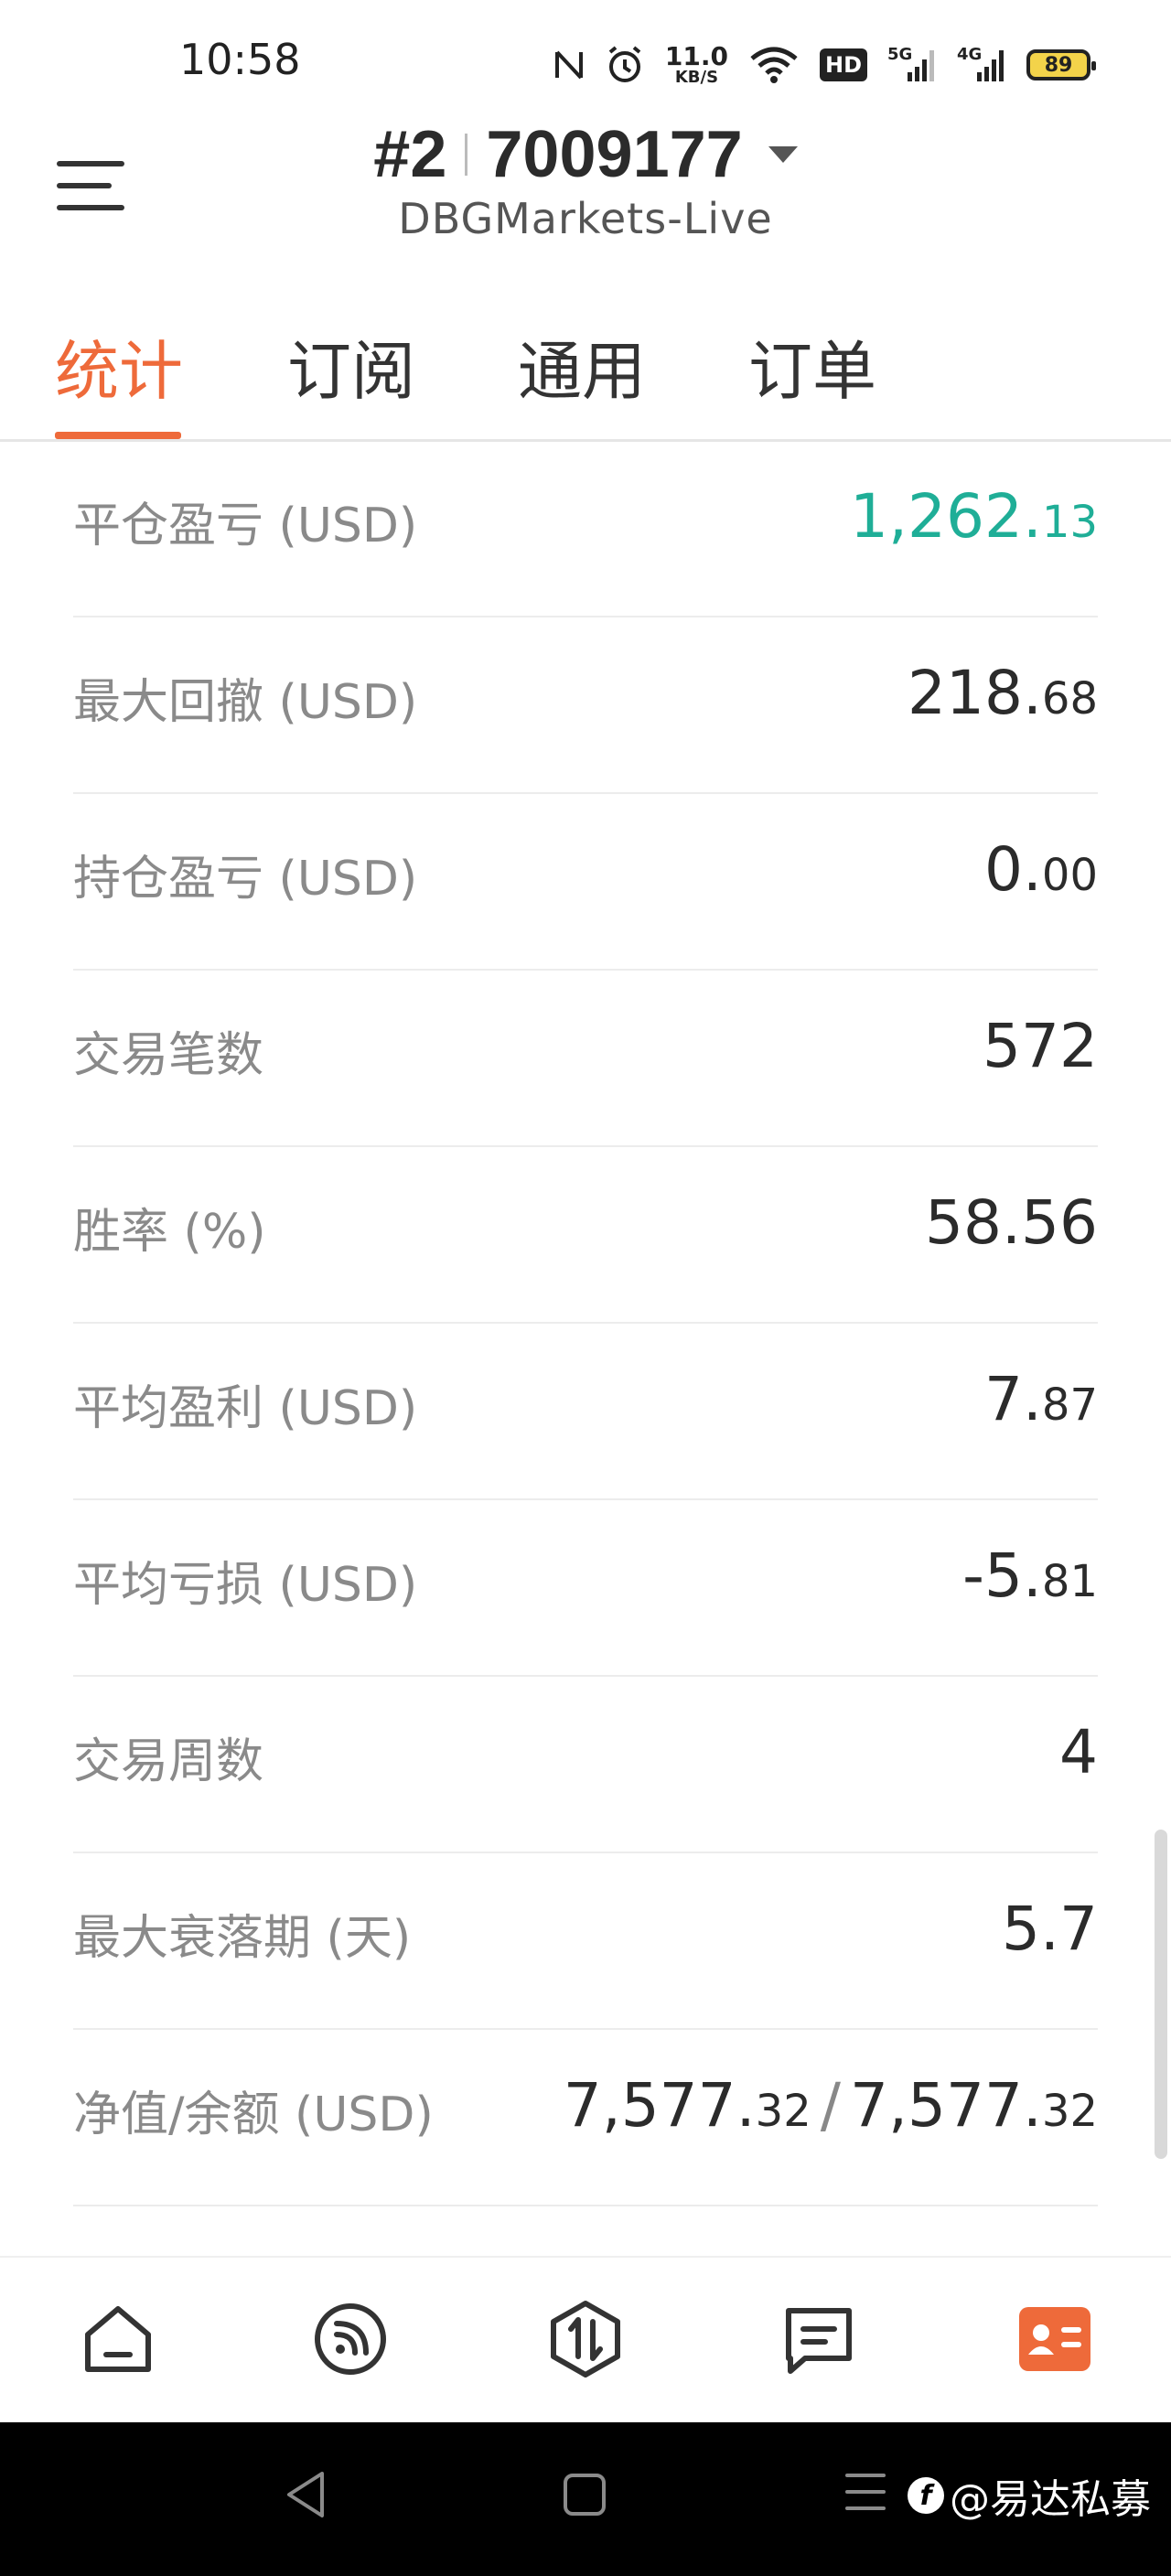  What do you see at coordinates (912, 65) in the screenshot?
I see `signal-5g-icon: 5G` at bounding box center [912, 65].